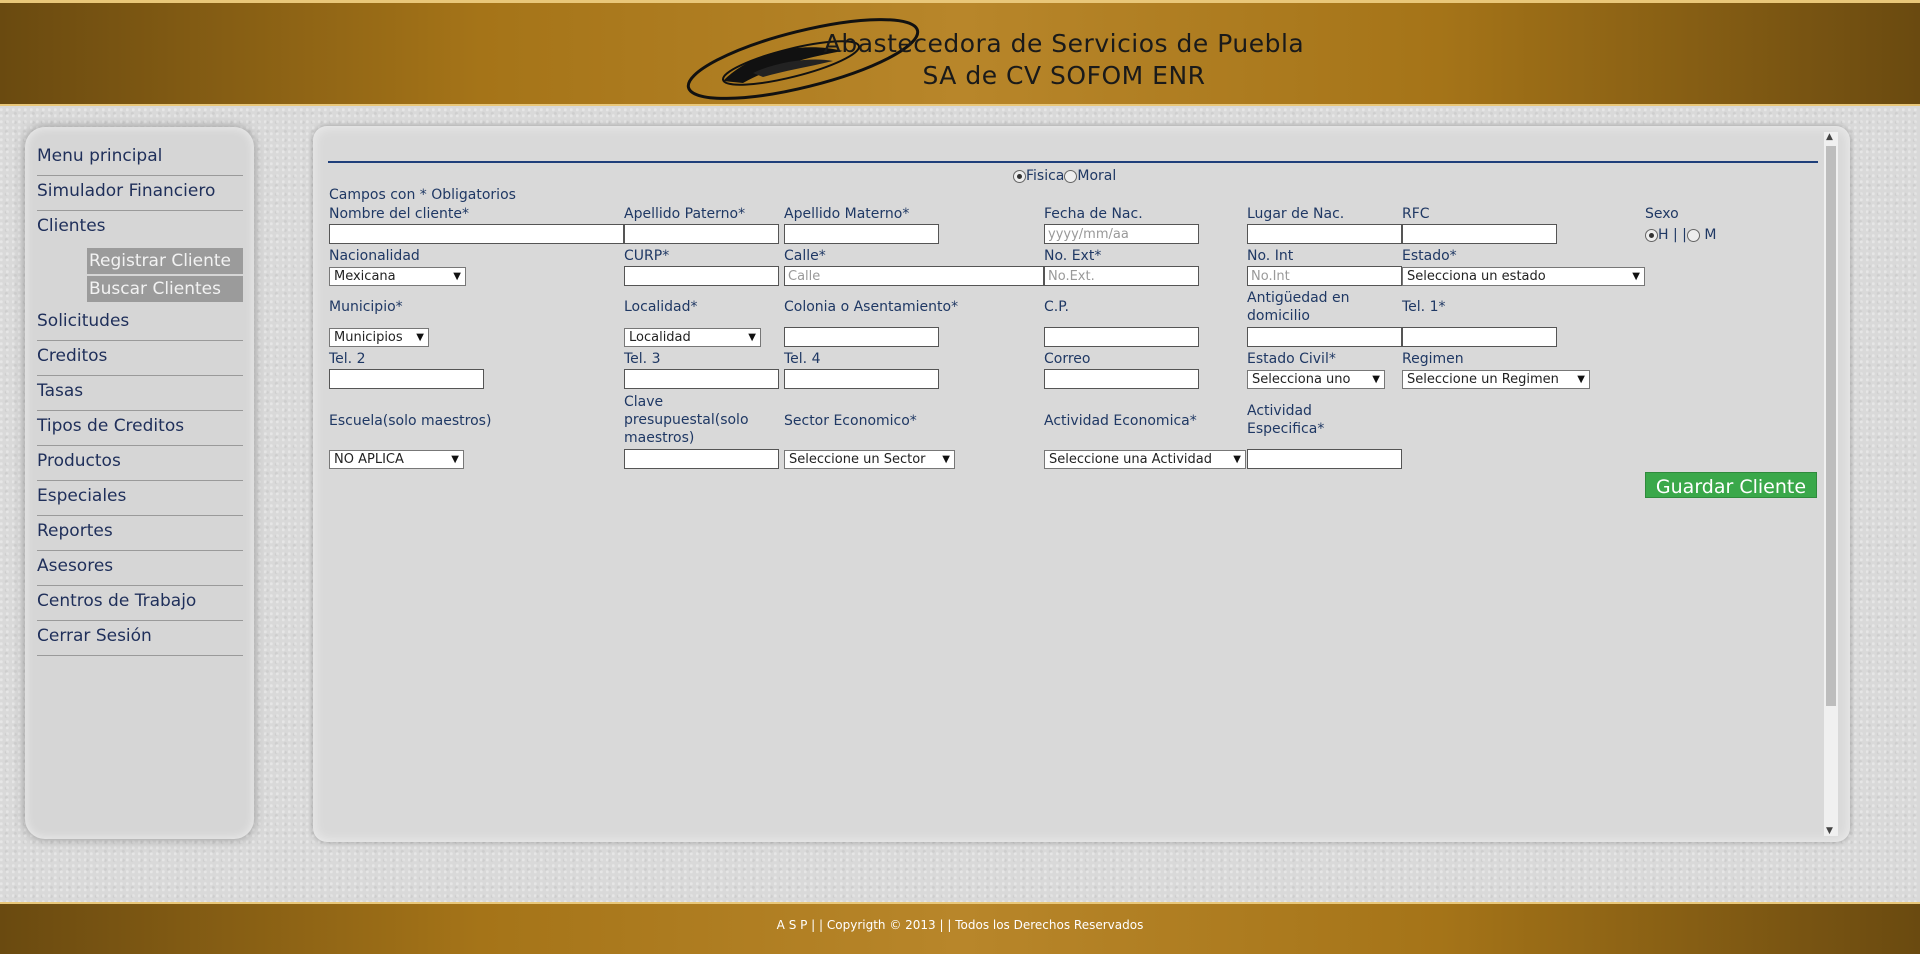  Describe the element at coordinates (1829, 831) in the screenshot. I see `scroll-down-arrow-icon: ▼` at that location.